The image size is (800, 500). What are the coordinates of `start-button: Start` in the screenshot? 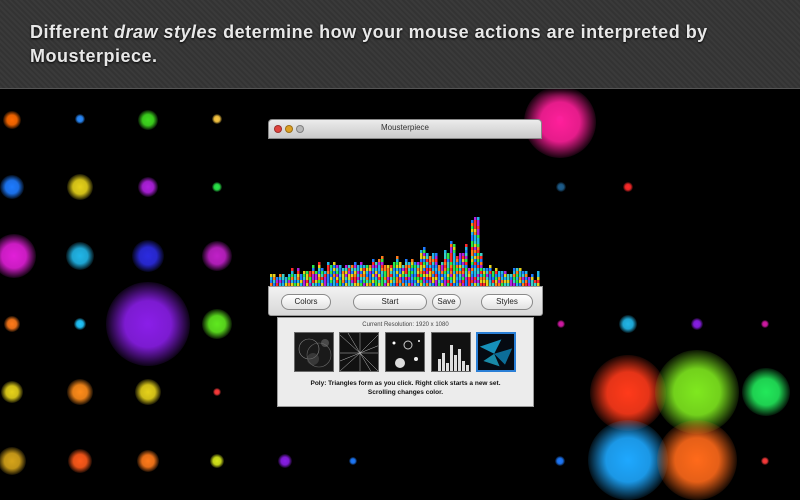 It's located at (390, 302).